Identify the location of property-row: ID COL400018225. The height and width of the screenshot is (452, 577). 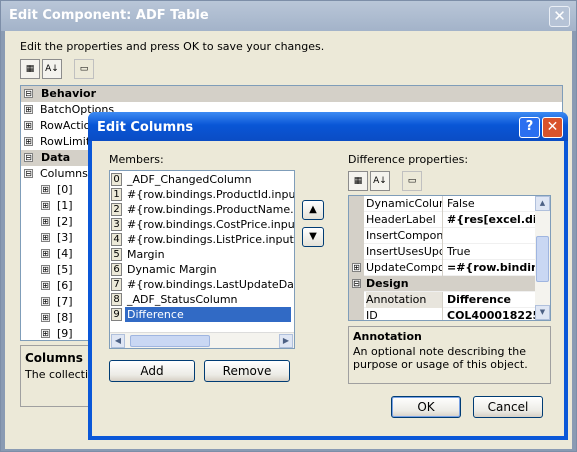
(449, 314).